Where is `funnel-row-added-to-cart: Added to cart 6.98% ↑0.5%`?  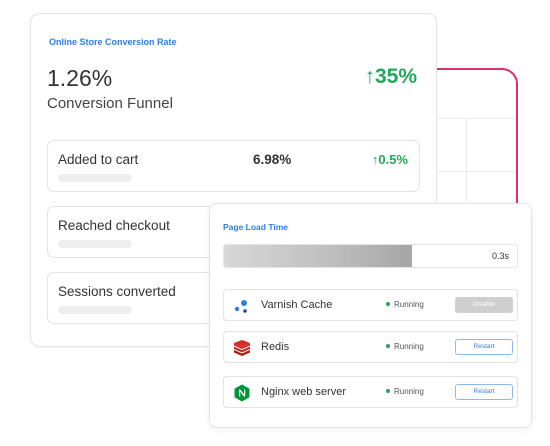
funnel-row-added-to-cart: Added to cart 6.98% ↑0.5% is located at coordinates (233, 166).